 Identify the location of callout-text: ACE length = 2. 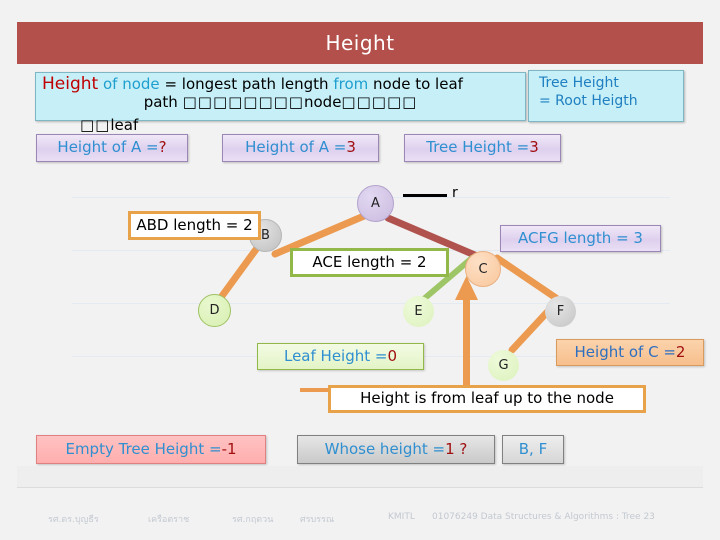
(369, 261).